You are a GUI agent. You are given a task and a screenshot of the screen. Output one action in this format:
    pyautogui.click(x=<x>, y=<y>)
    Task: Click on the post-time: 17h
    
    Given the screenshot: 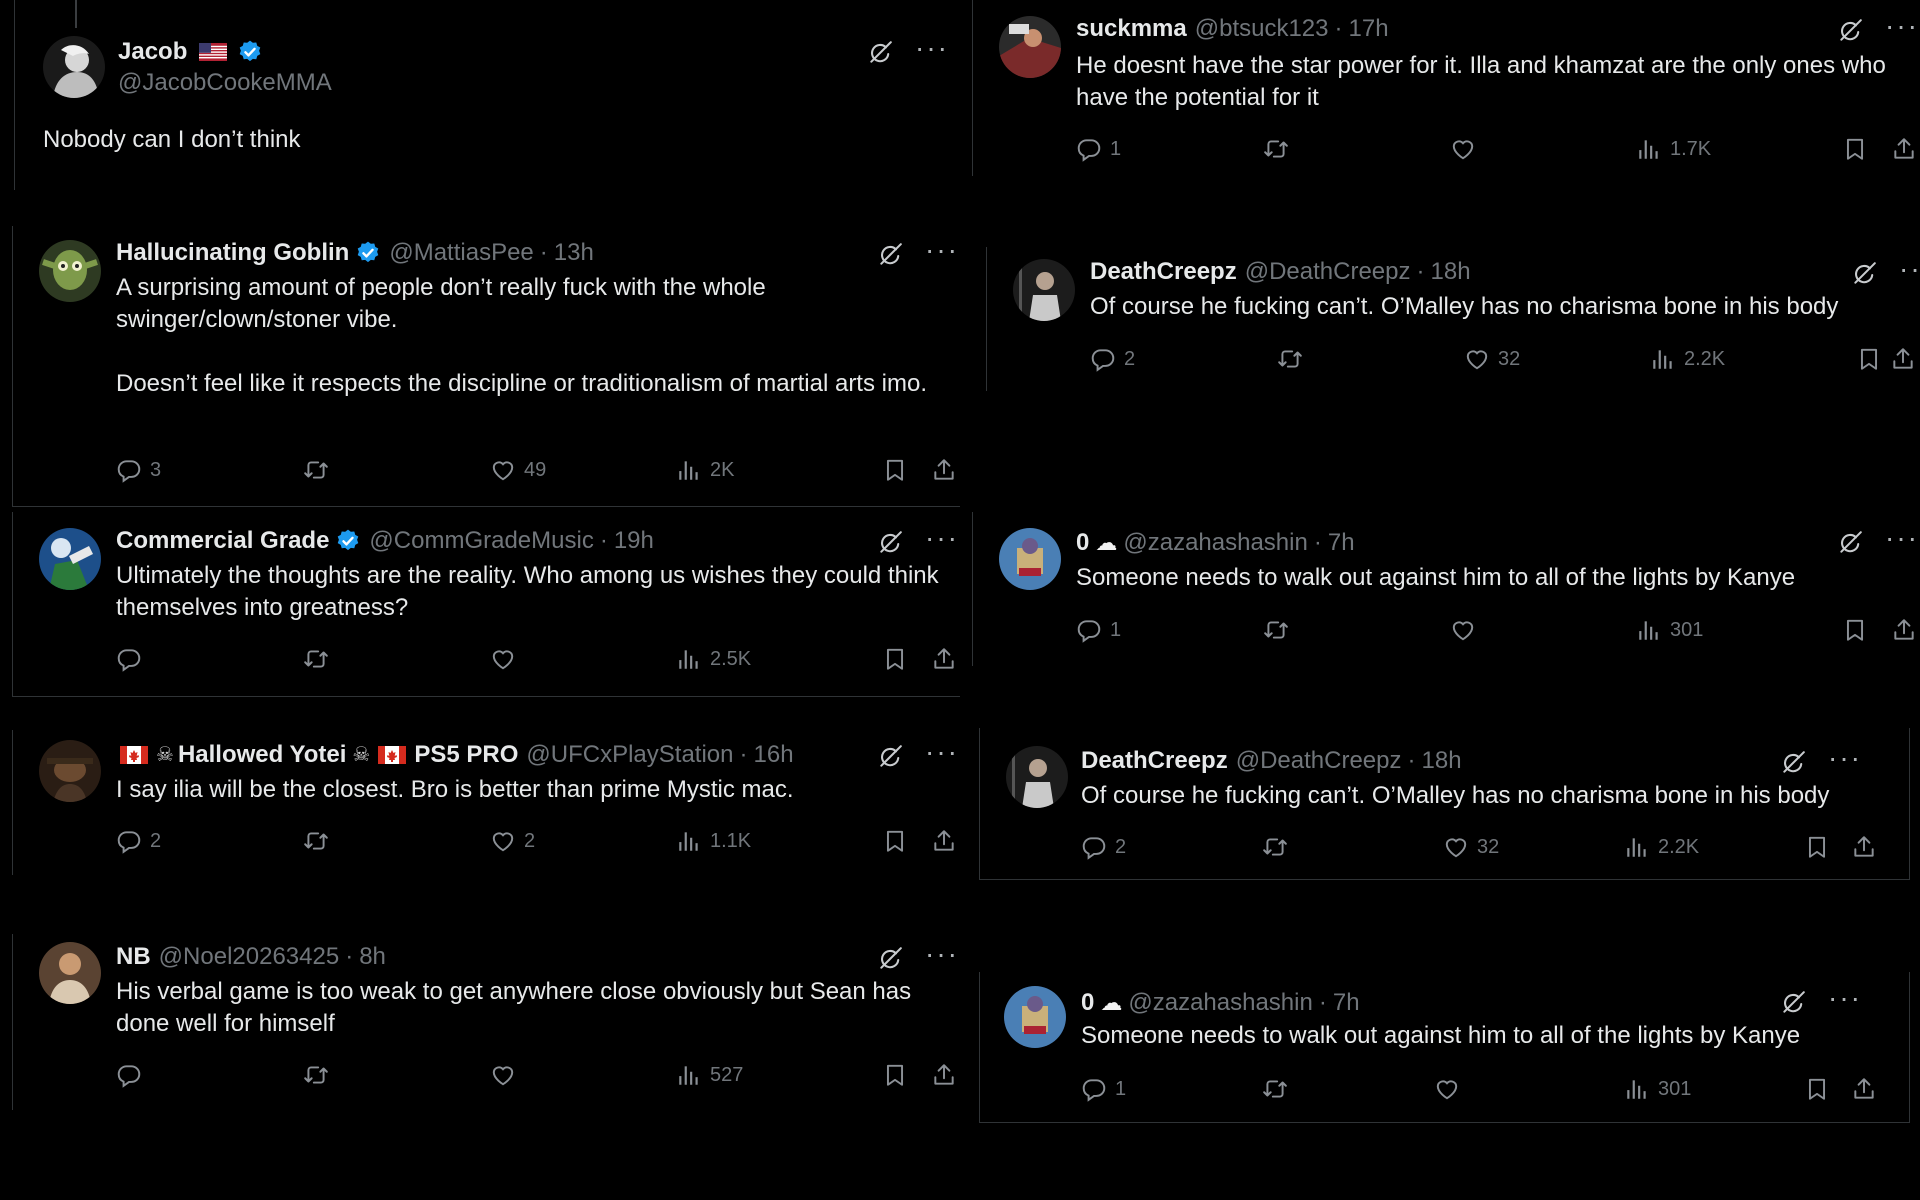 What is the action you would take?
    pyautogui.click(x=1369, y=29)
    